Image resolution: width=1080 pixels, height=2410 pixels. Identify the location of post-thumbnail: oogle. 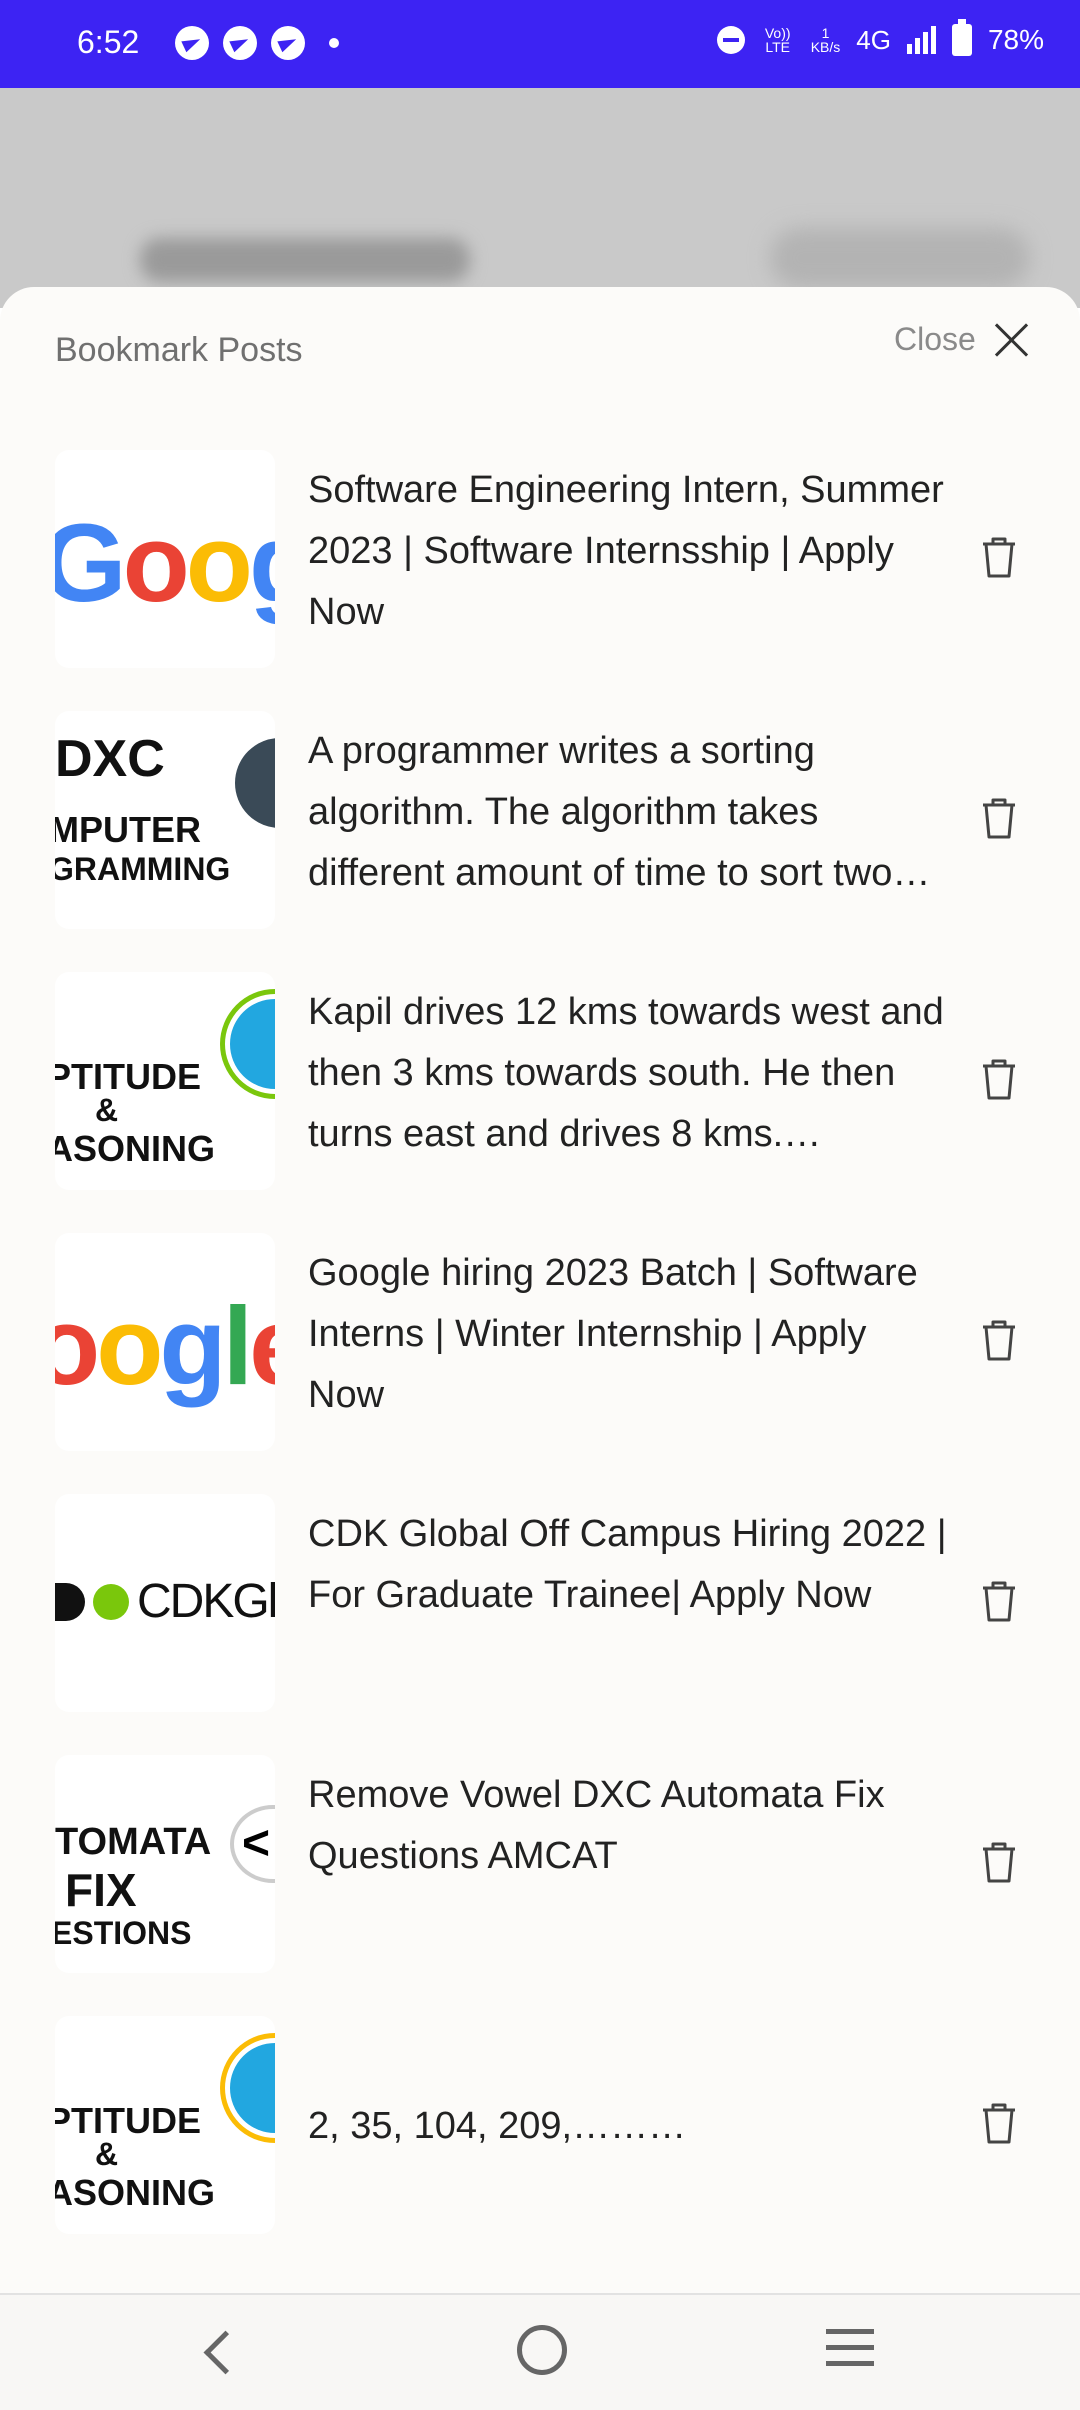
(165, 1342).